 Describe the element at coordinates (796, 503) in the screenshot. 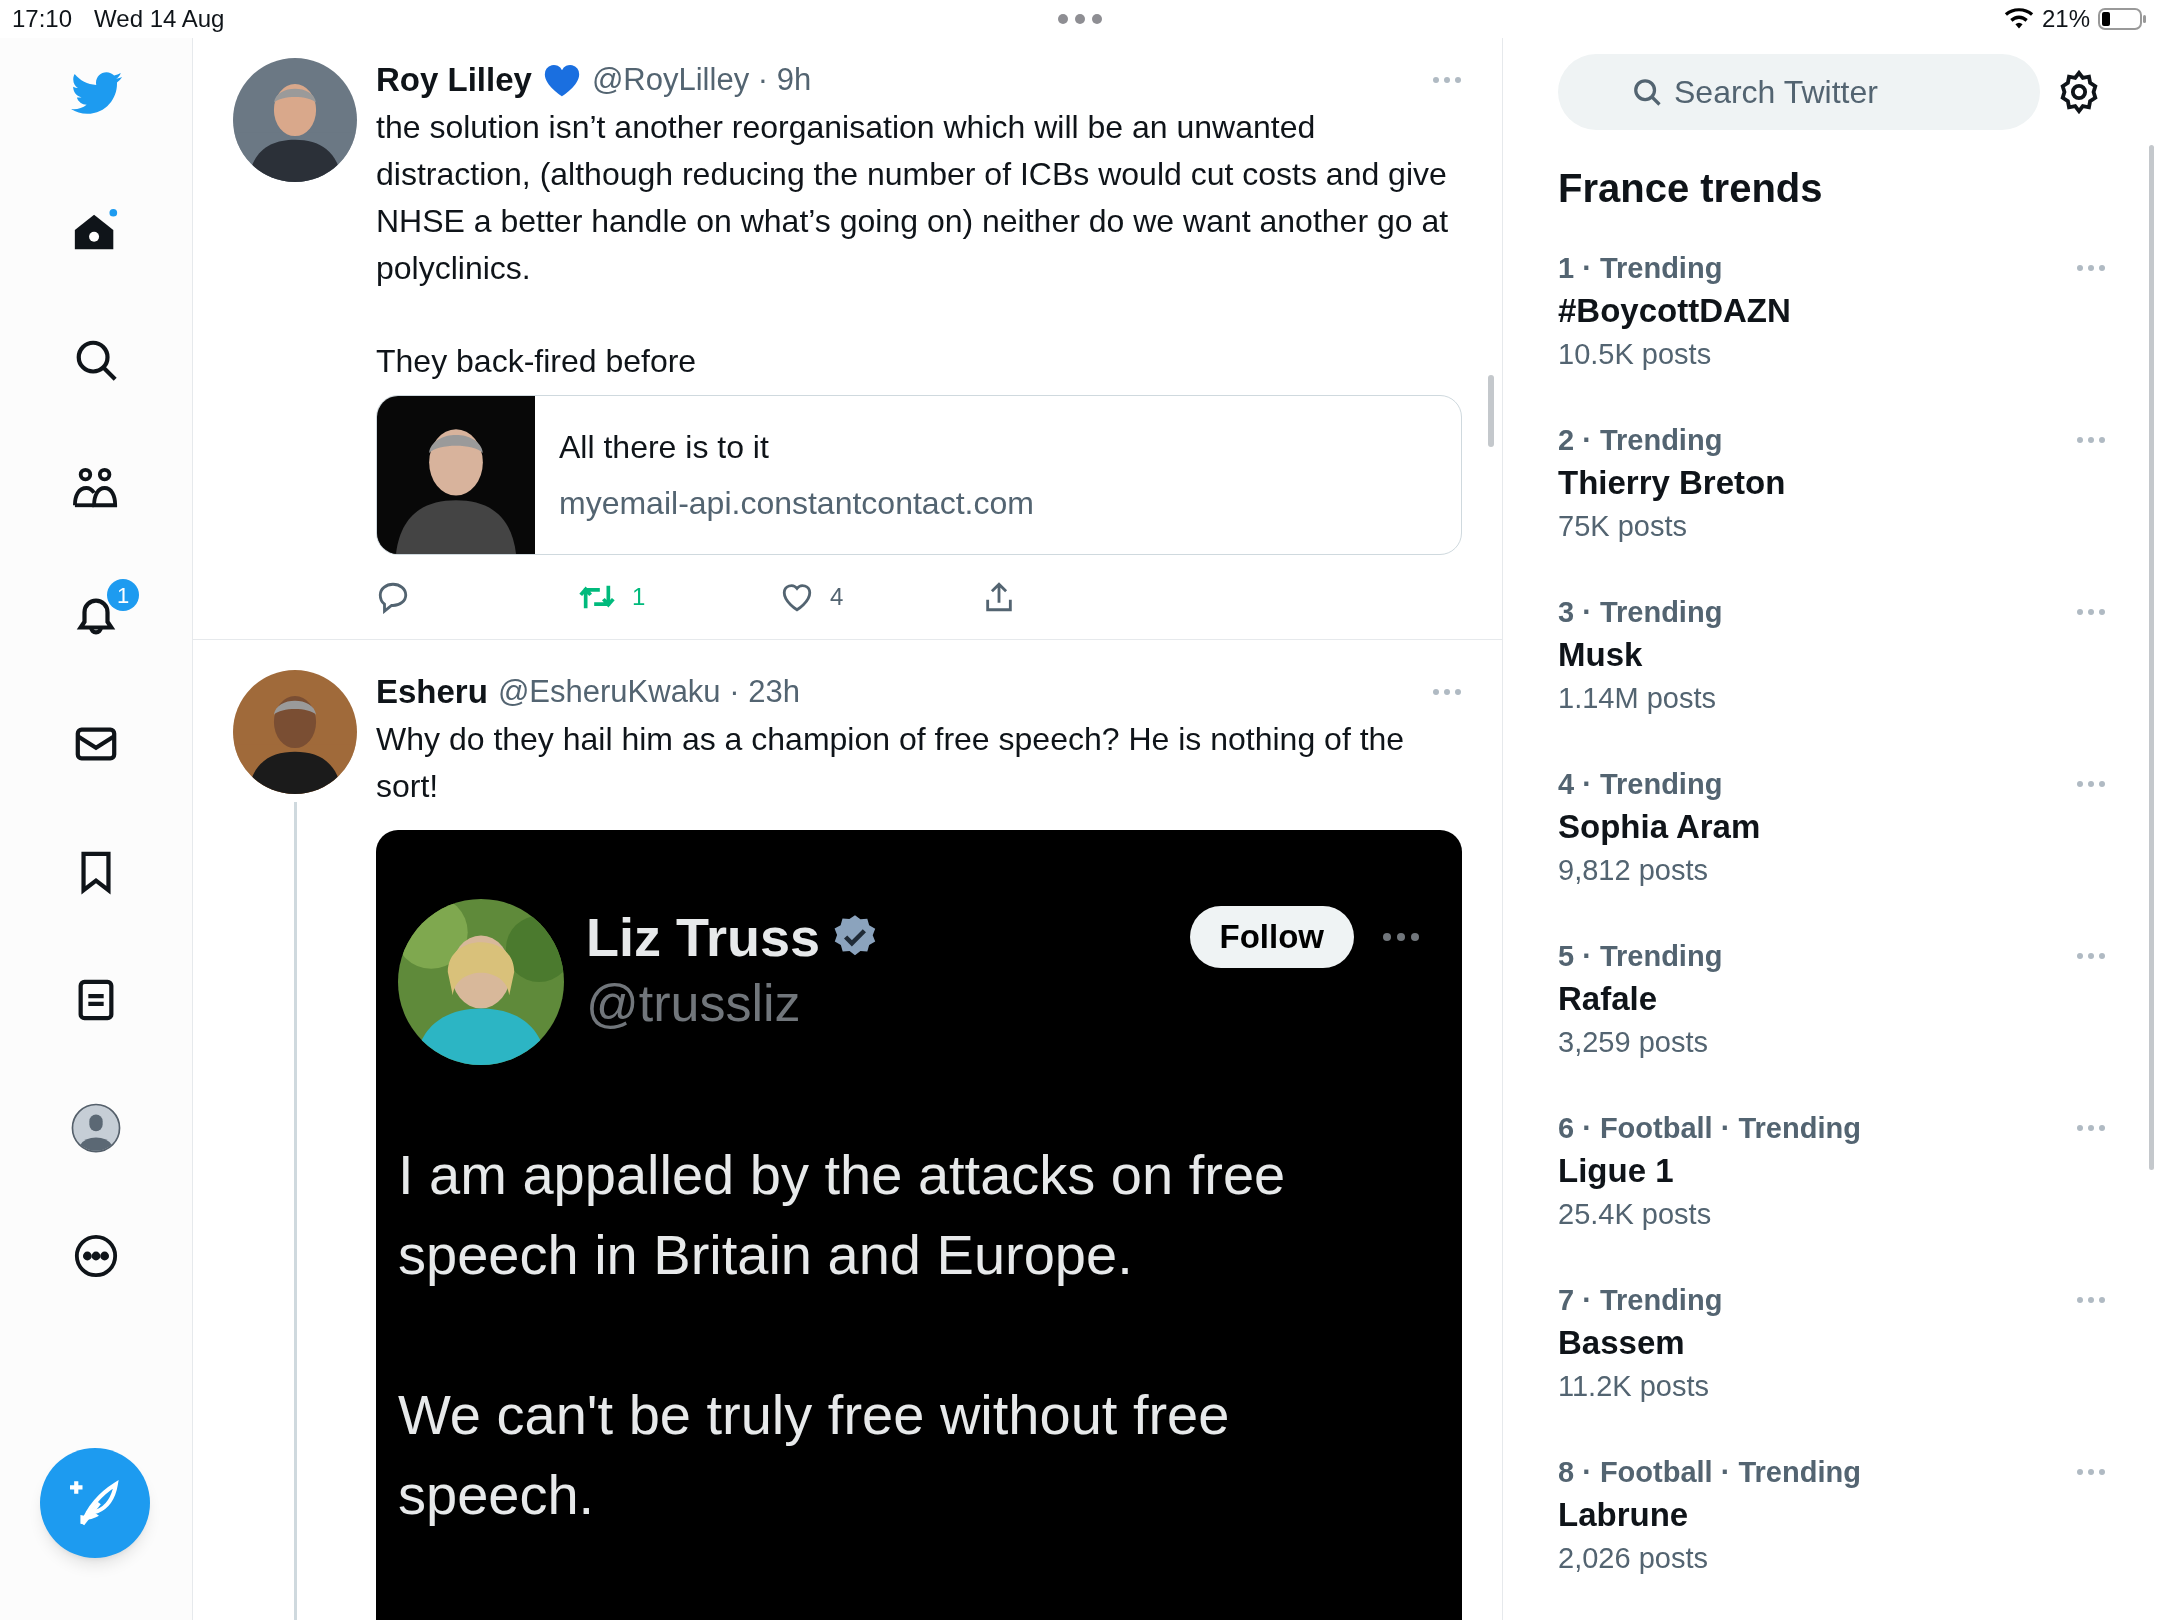

I see `link-domain: myemail-api.constantcontact.com` at that location.